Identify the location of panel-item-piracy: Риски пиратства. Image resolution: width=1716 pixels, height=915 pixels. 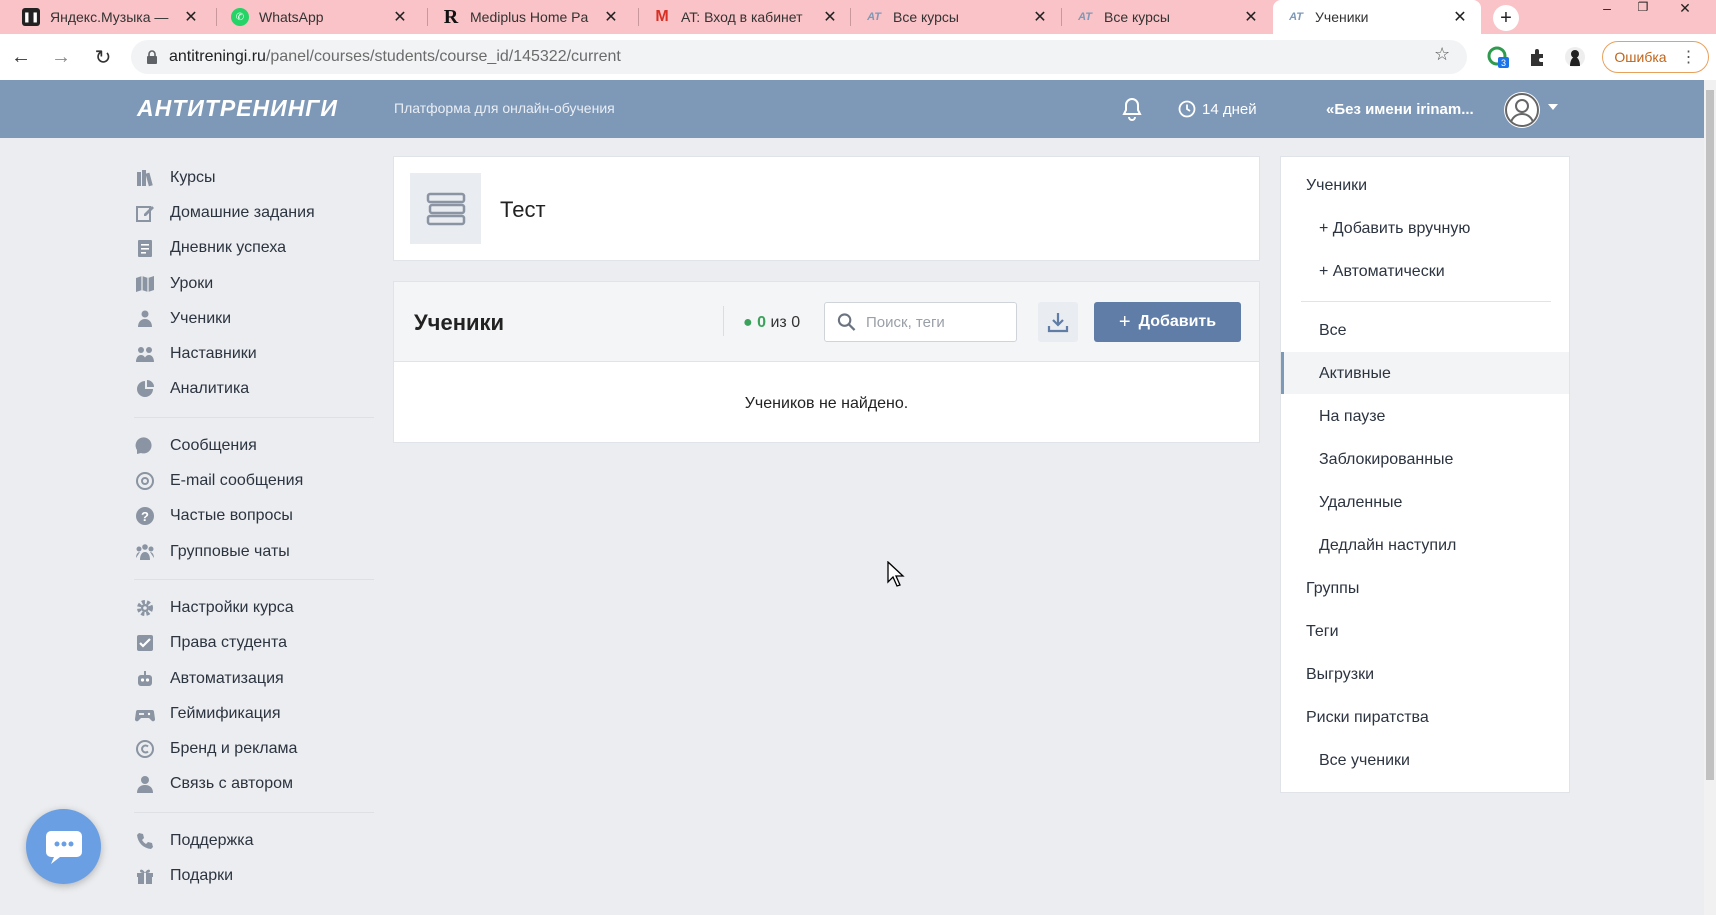
(1367, 718).